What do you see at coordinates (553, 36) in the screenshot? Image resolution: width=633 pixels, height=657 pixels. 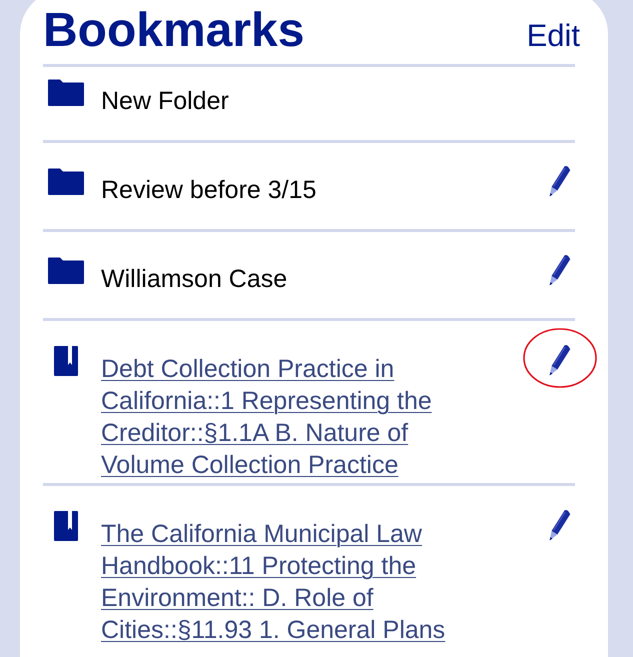 I see `edit-button: Edit` at bounding box center [553, 36].